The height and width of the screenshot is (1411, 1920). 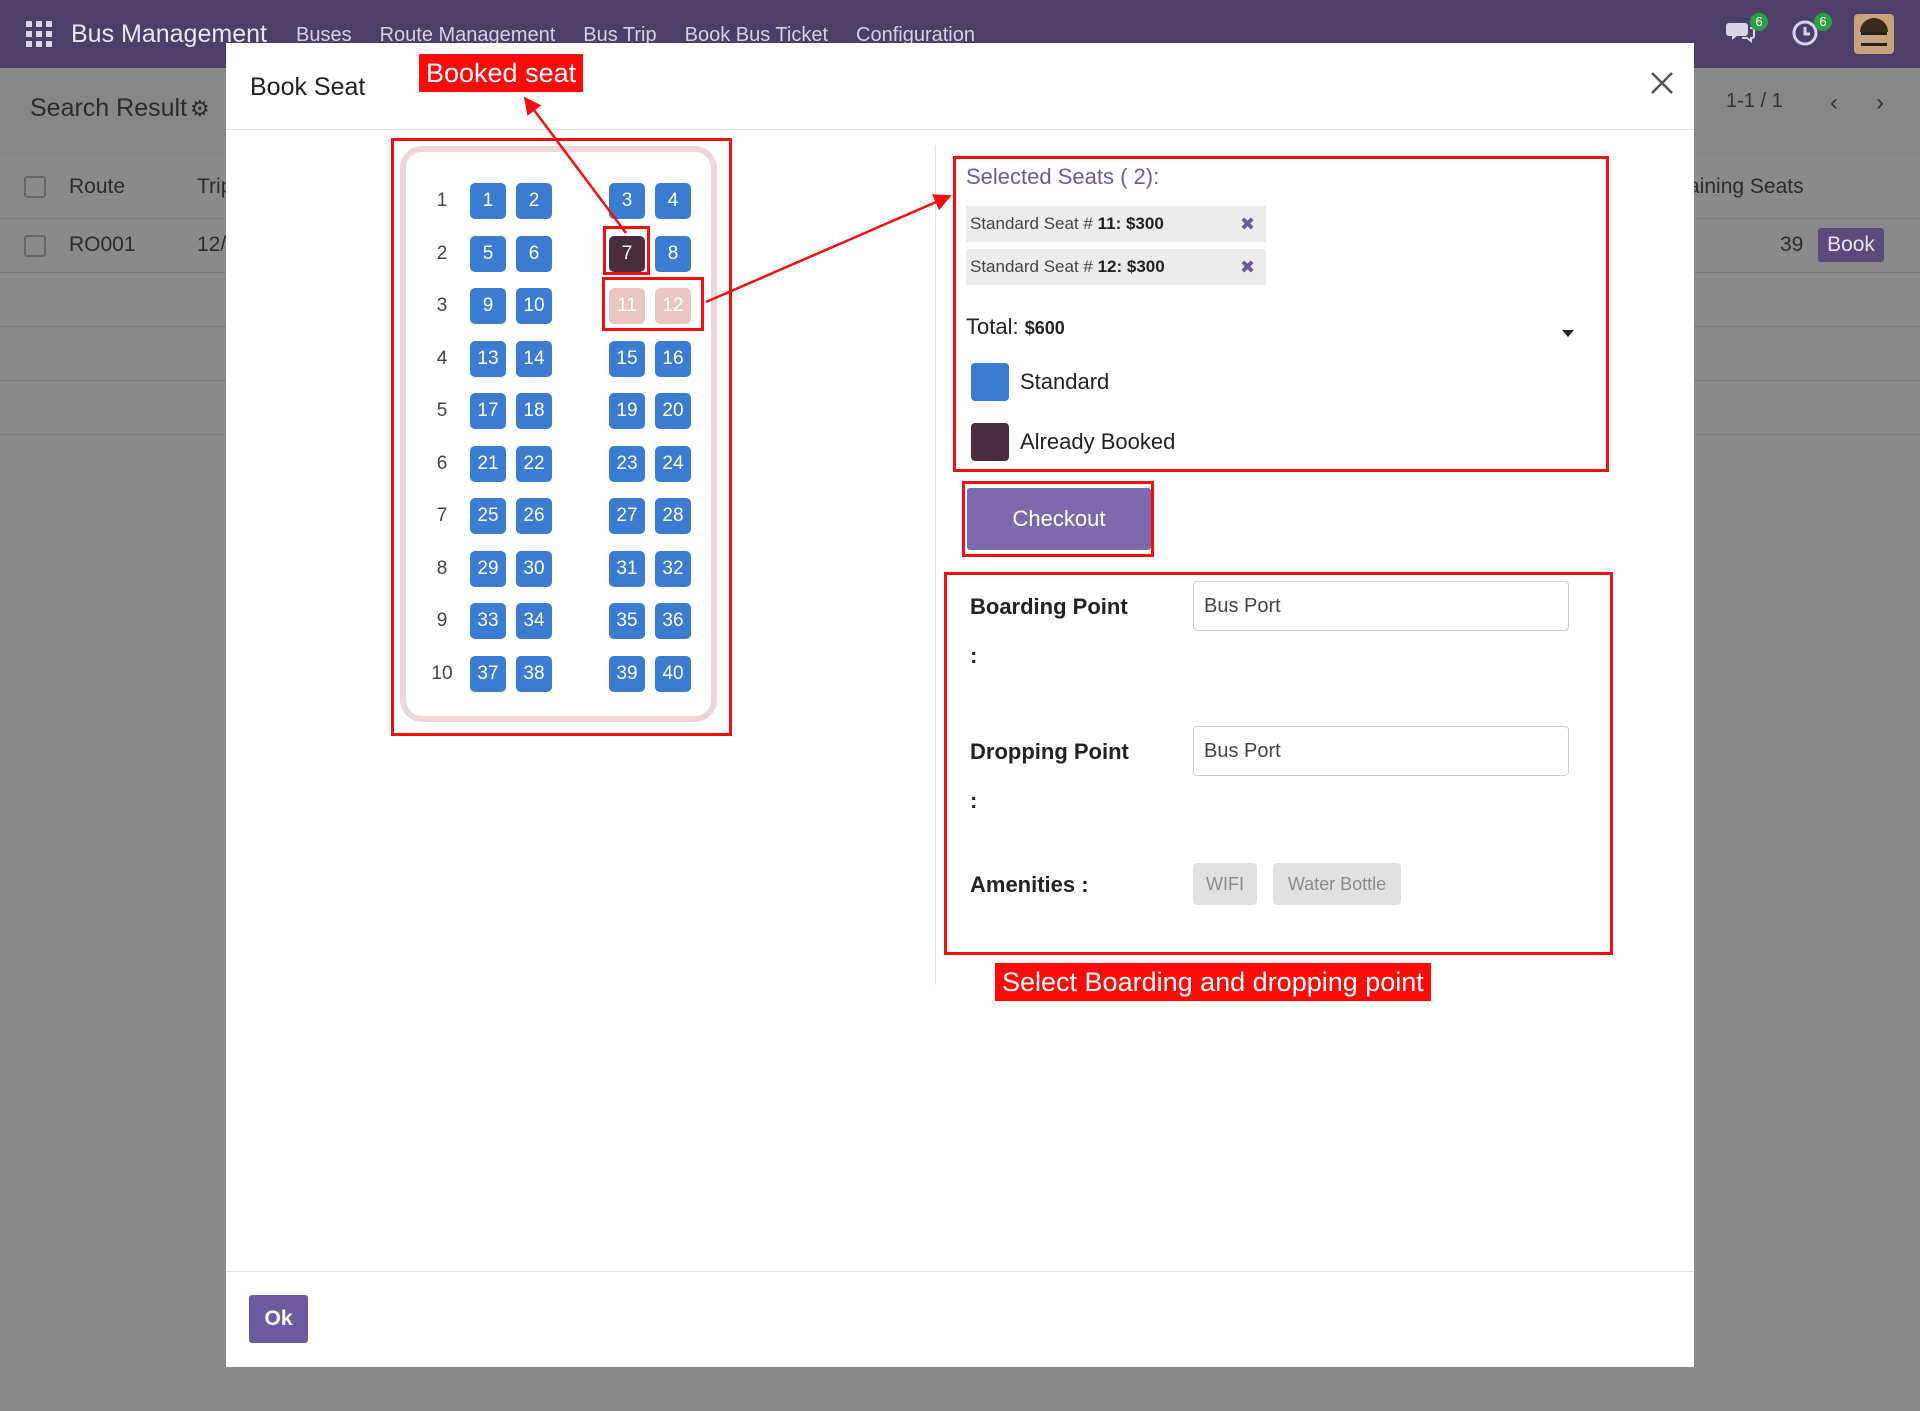 What do you see at coordinates (1880, 103) in the screenshot?
I see `chevron-right-icon: ›` at bounding box center [1880, 103].